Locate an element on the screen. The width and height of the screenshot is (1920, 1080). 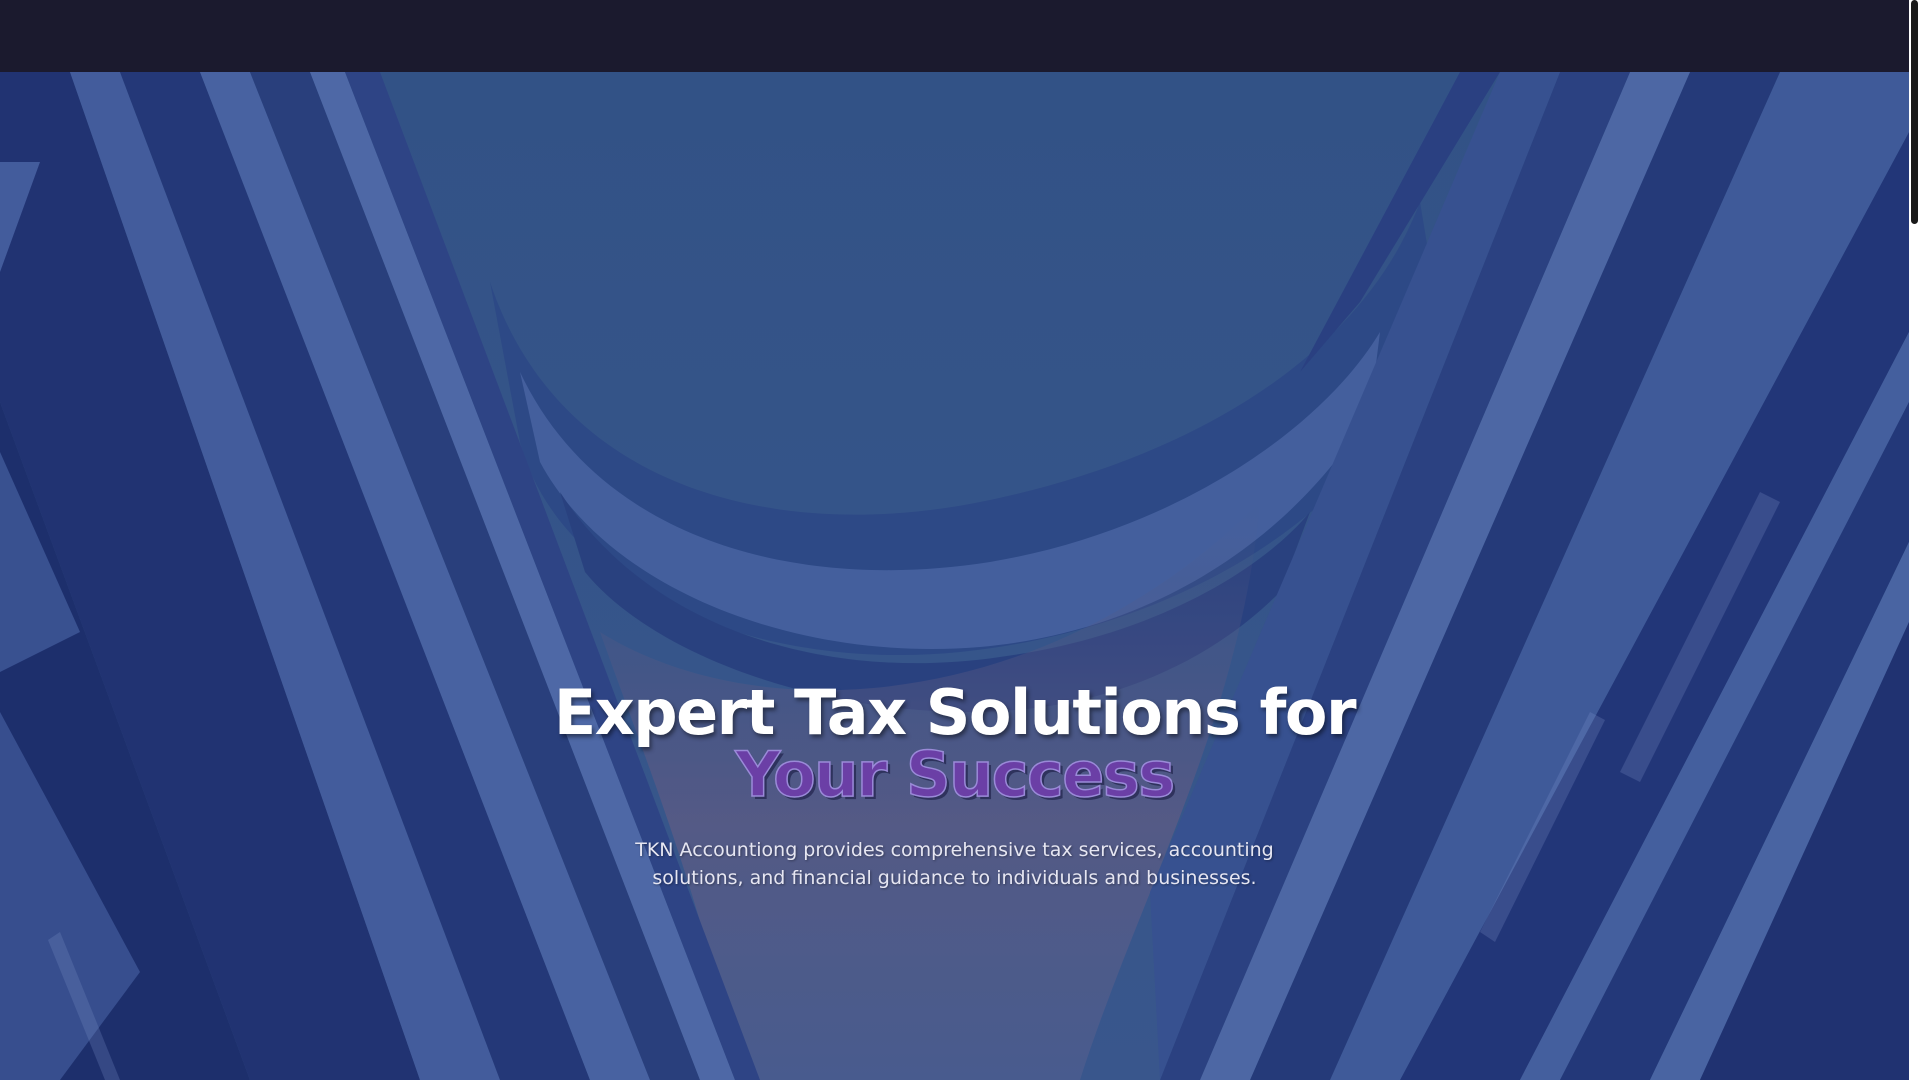
hero-title: Expert Tax Solutions for Your Success is located at coordinates (955, 744).